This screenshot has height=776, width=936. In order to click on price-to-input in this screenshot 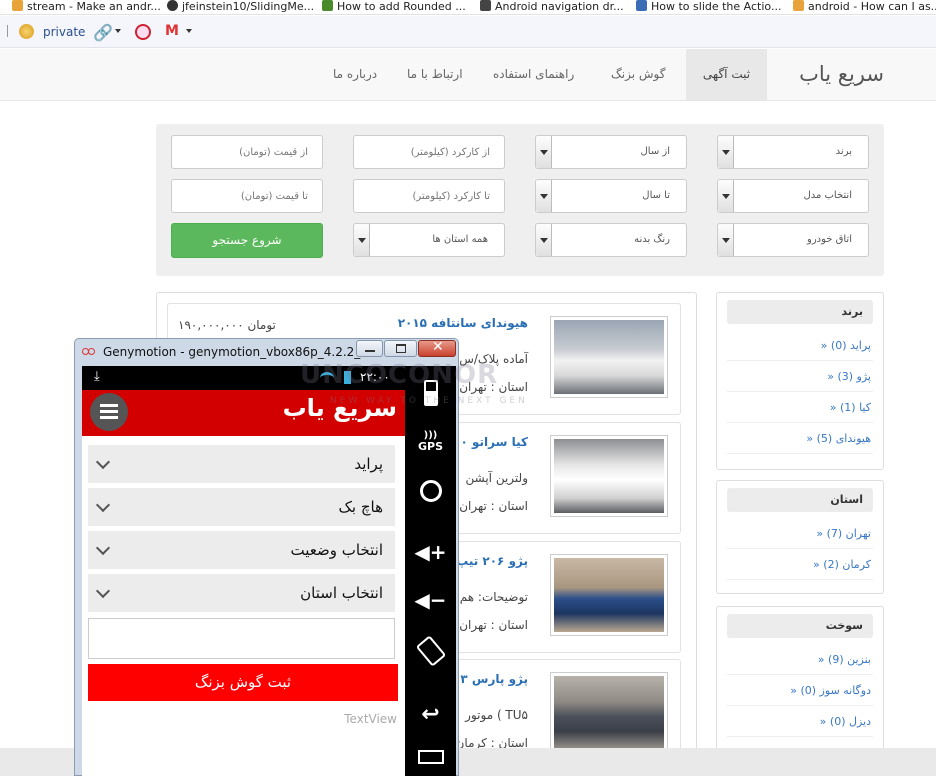, I will do `click(247, 196)`.